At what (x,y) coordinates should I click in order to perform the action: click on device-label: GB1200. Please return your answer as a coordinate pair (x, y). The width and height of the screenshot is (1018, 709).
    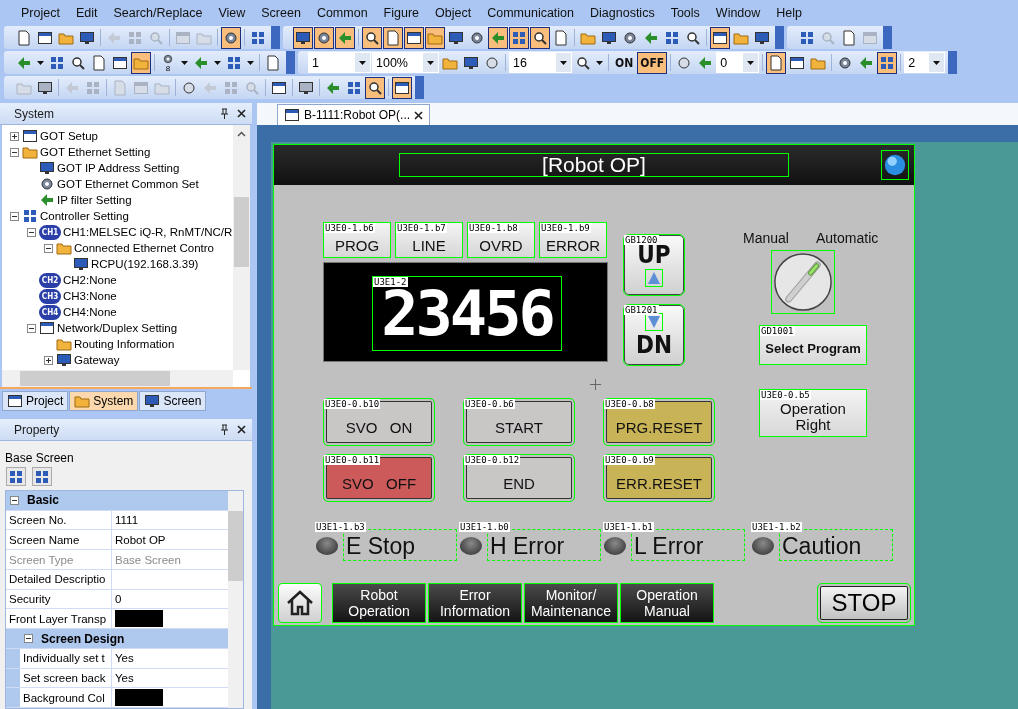
    Looking at the image, I should click on (641, 240).